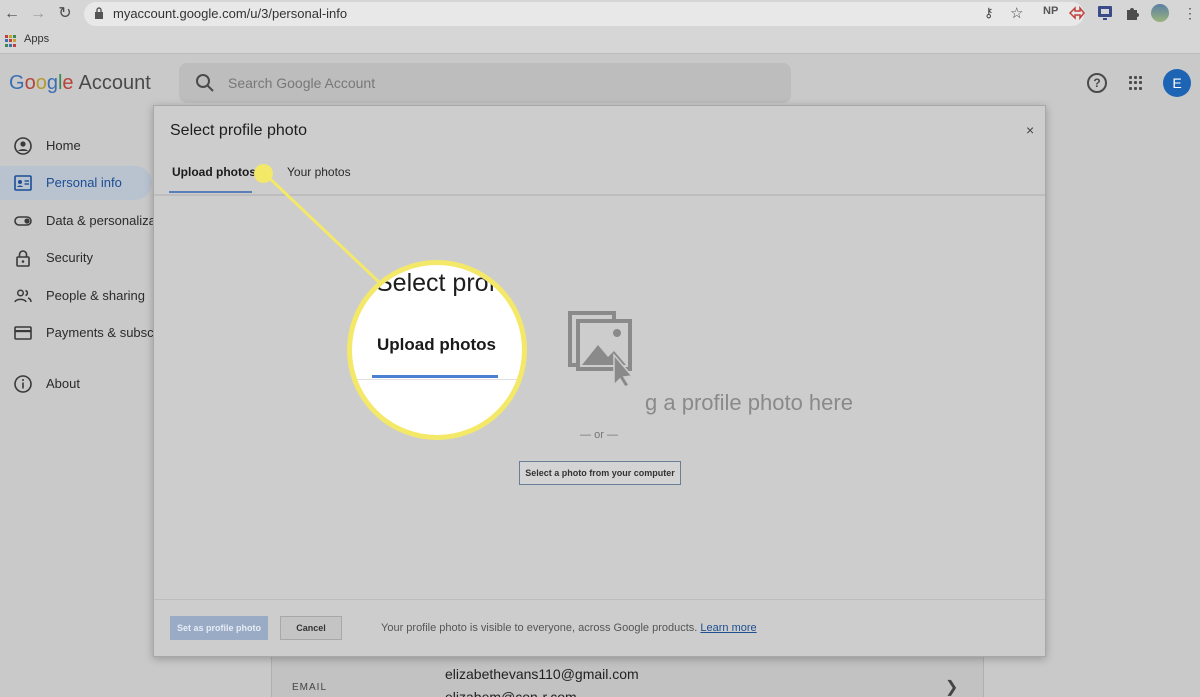 This screenshot has width=1200, height=697. Describe the element at coordinates (485, 83) in the screenshot. I see `search-account-input: Search Google Account` at that location.